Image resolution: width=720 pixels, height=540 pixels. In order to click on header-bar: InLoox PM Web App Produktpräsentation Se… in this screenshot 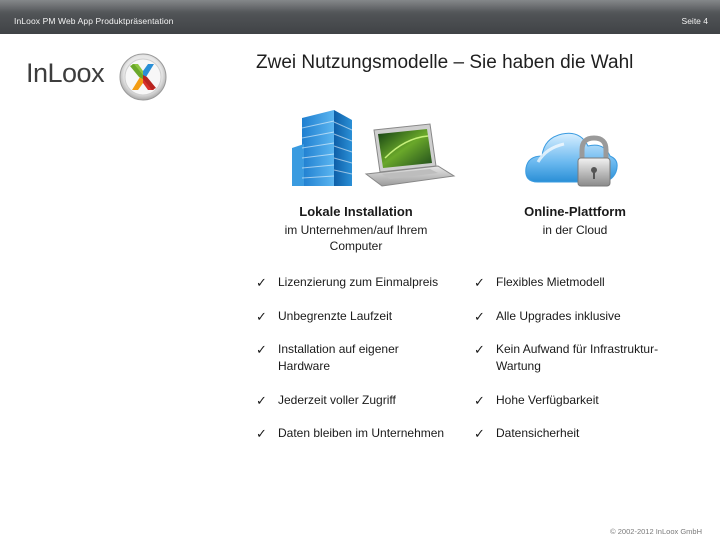, I will do `click(360, 17)`.